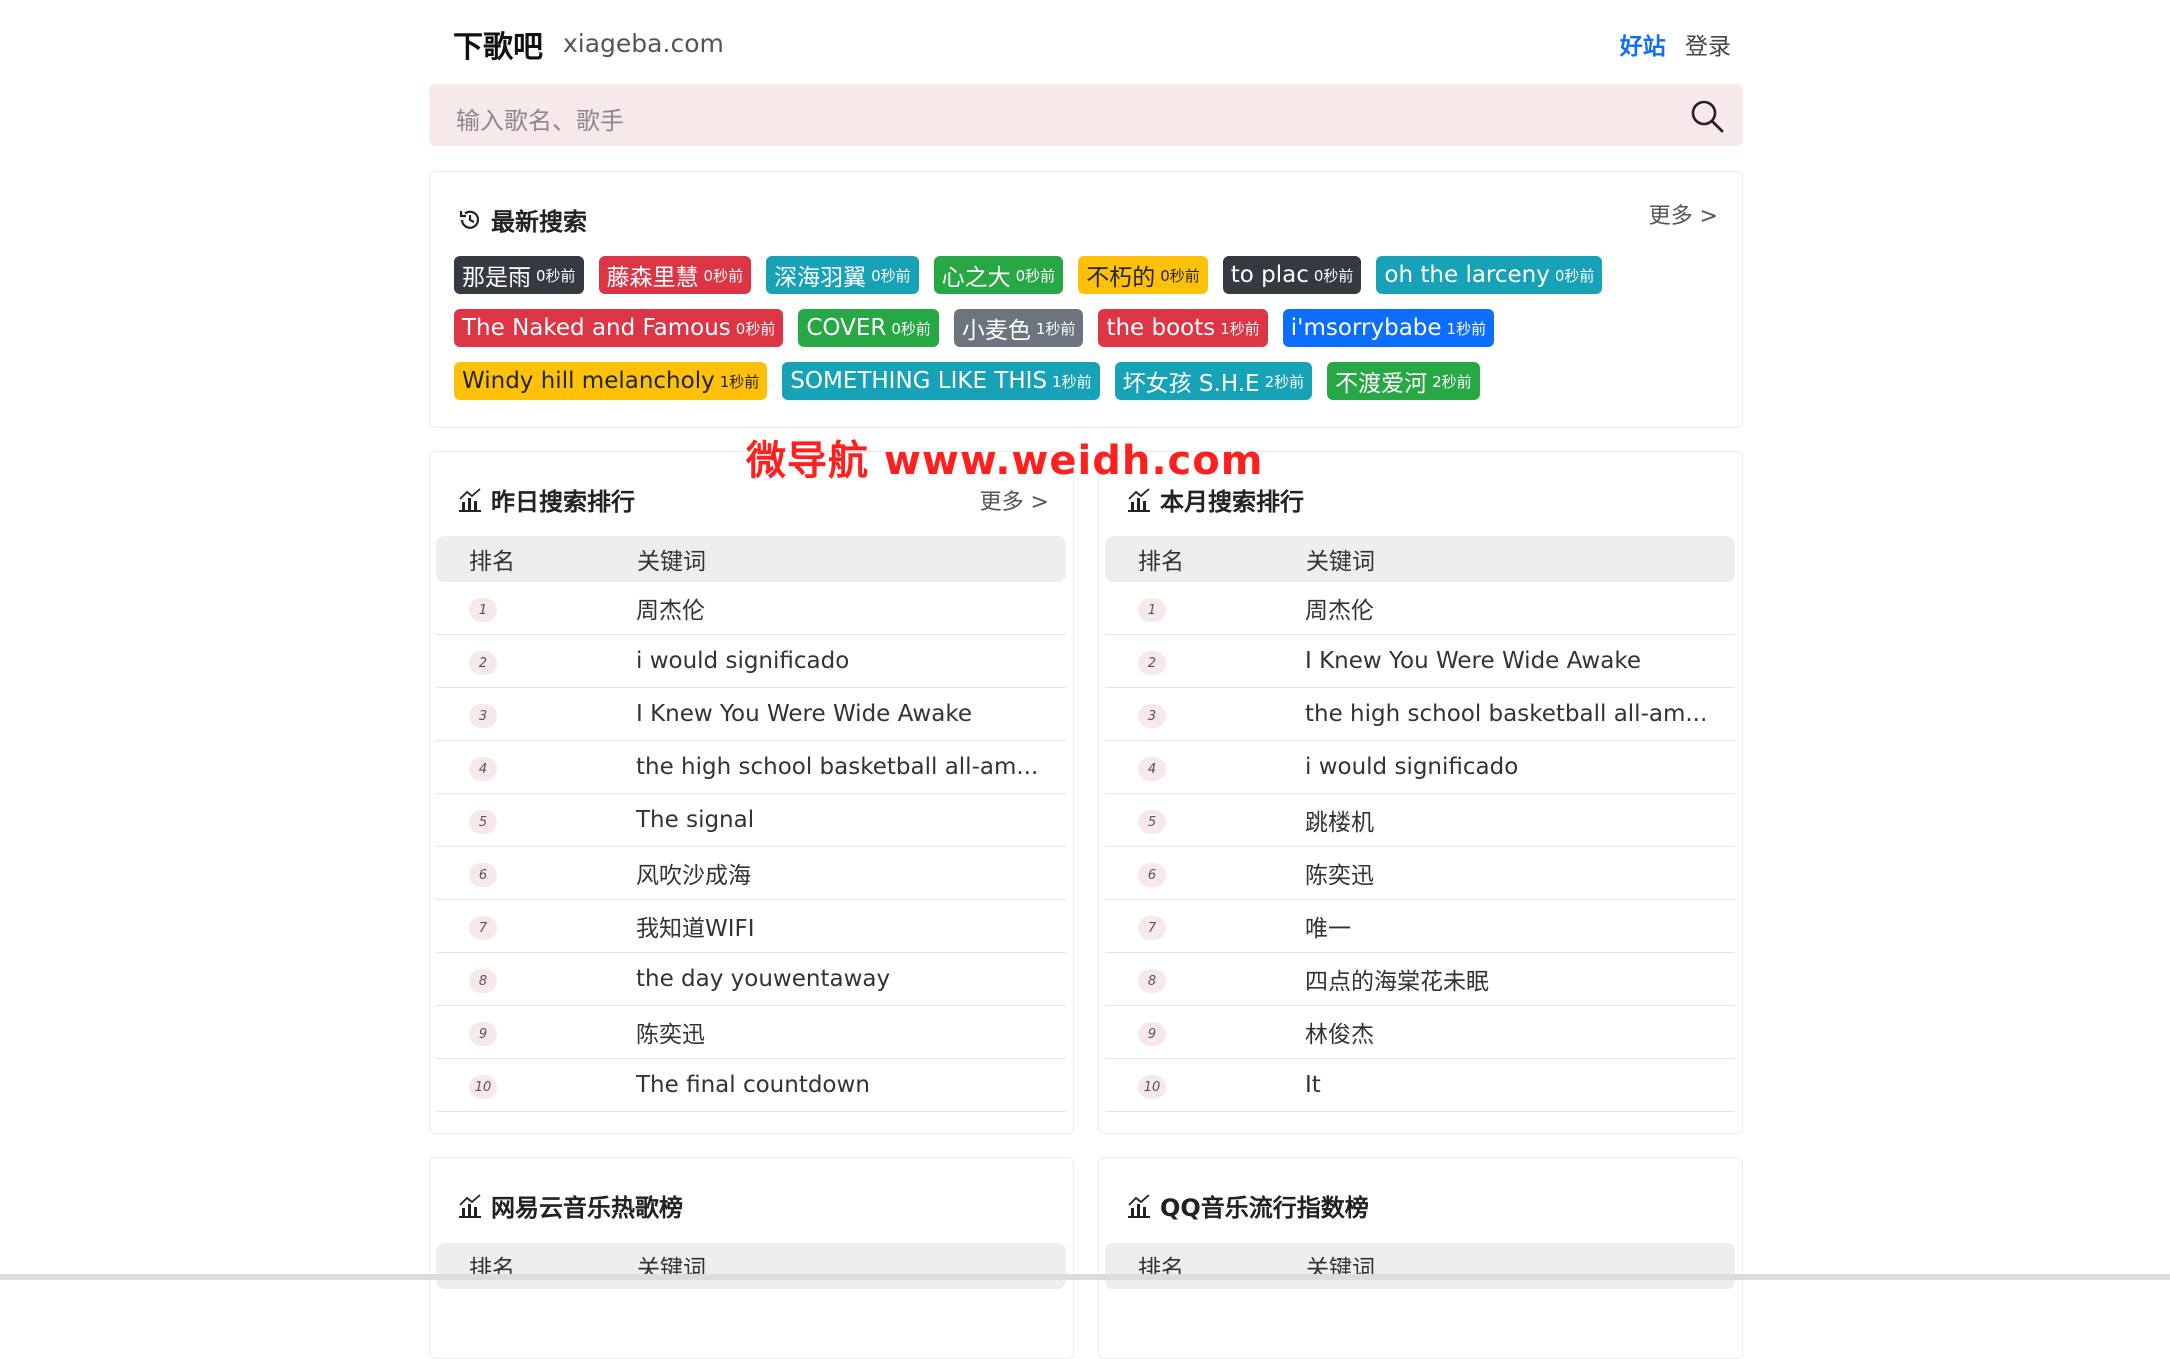 The image size is (2170, 1359). I want to click on table-row: 9 陈奕迅, so click(751, 1032).